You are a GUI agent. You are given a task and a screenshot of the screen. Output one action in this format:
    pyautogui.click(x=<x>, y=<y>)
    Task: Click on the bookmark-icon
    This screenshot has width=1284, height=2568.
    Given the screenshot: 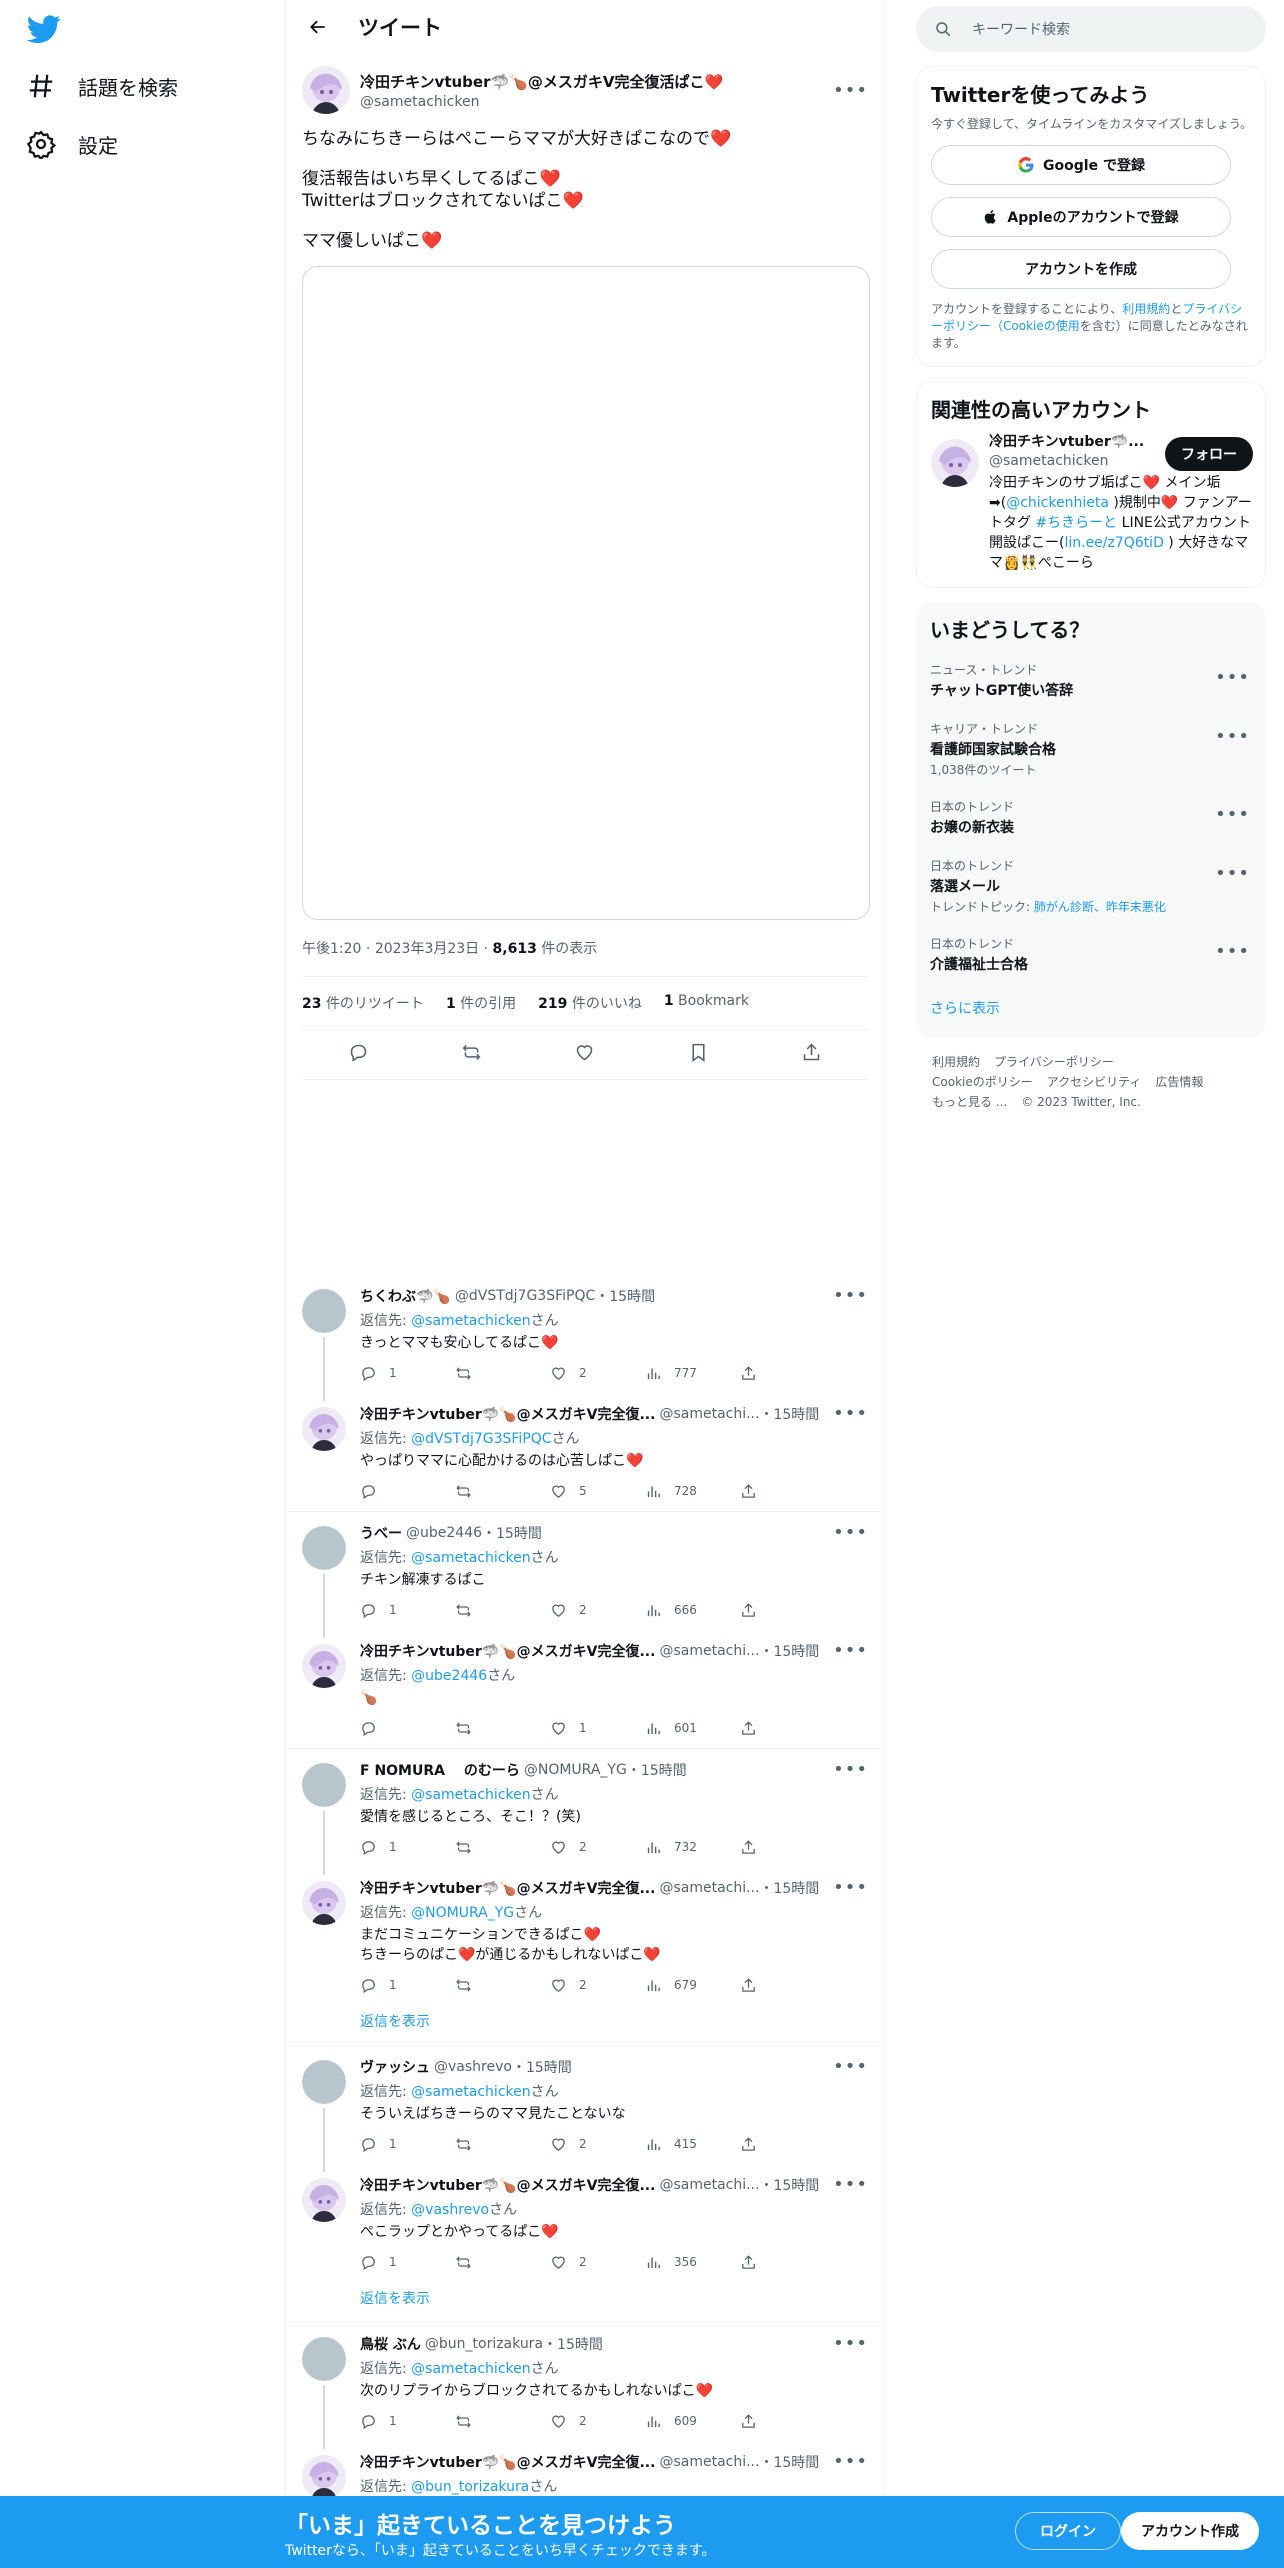 What is the action you would take?
    pyautogui.click(x=698, y=1054)
    